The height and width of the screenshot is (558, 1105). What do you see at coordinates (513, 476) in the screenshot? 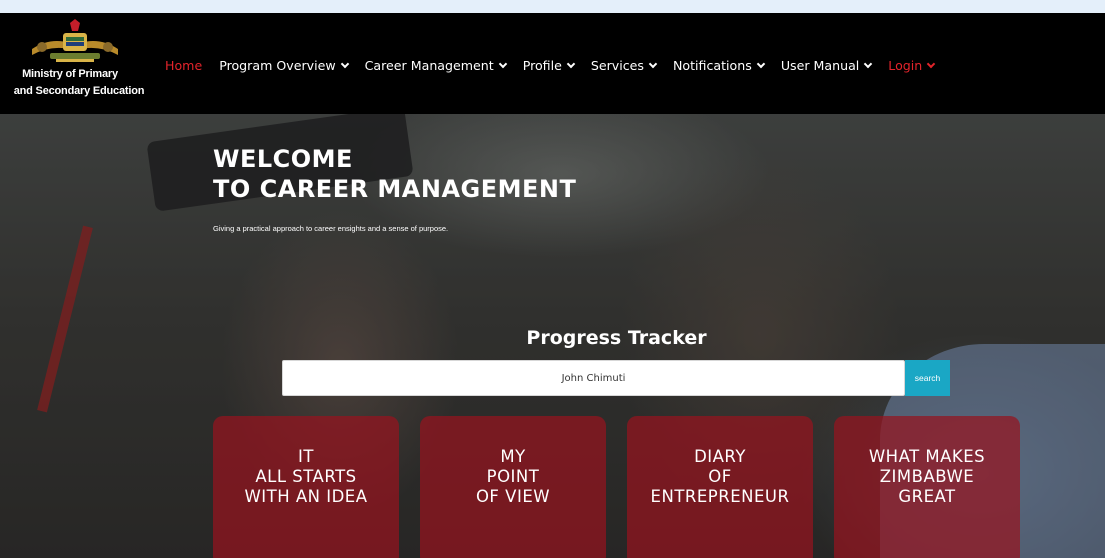
I see `feature-card-line: POINT` at bounding box center [513, 476].